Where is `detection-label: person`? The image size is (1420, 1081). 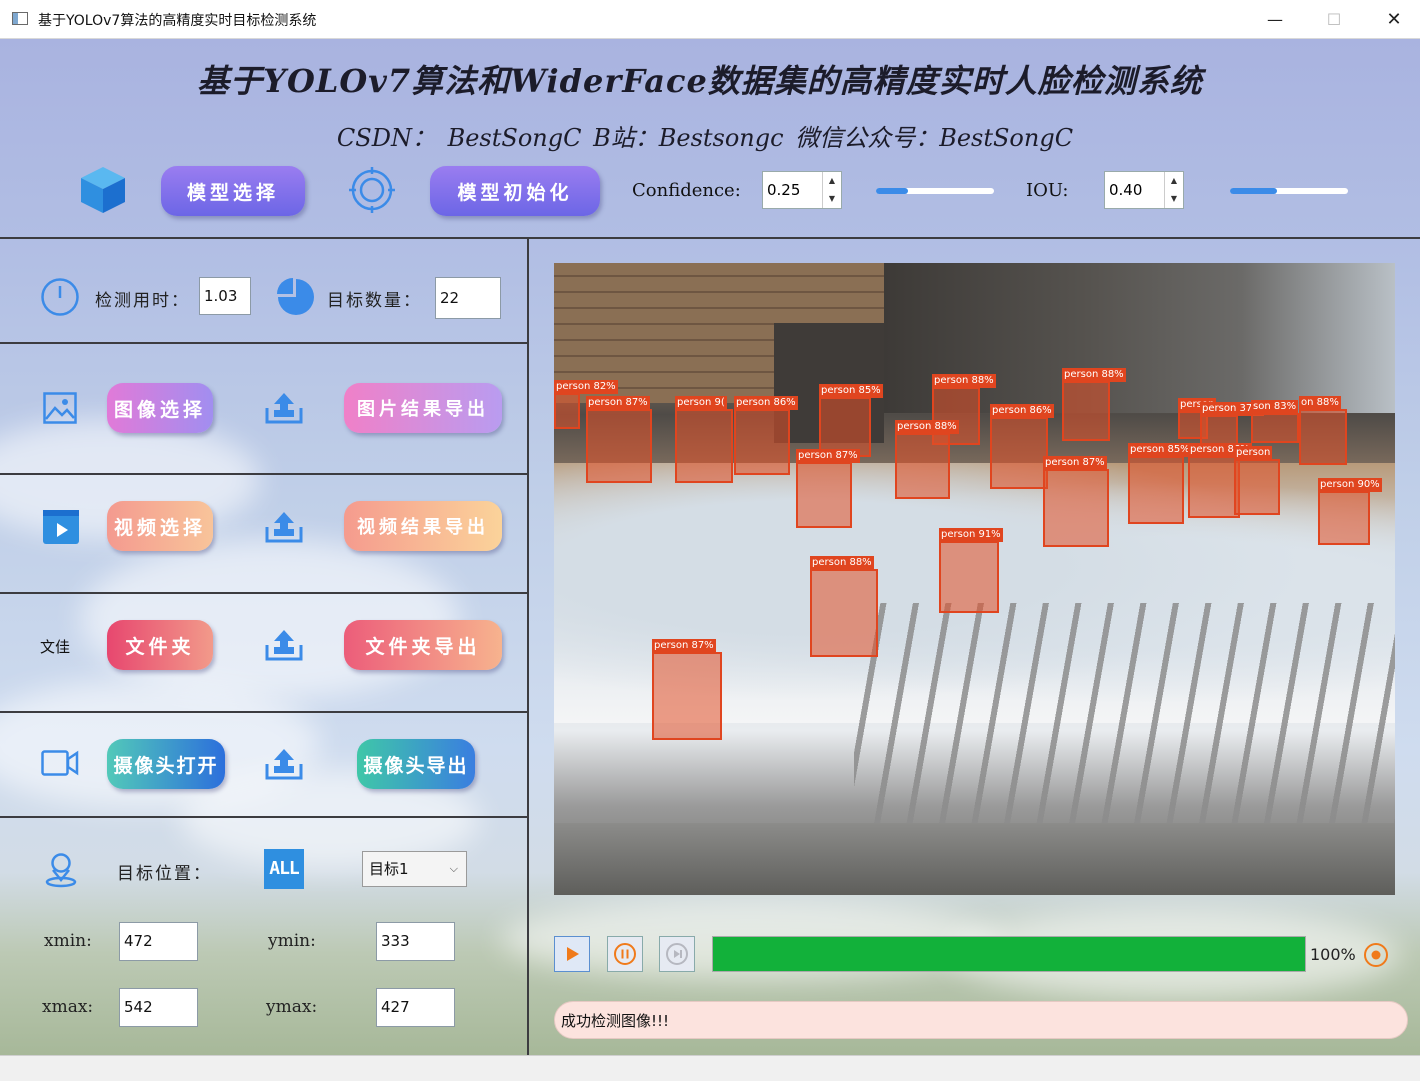 detection-label: person is located at coordinates (1253, 453).